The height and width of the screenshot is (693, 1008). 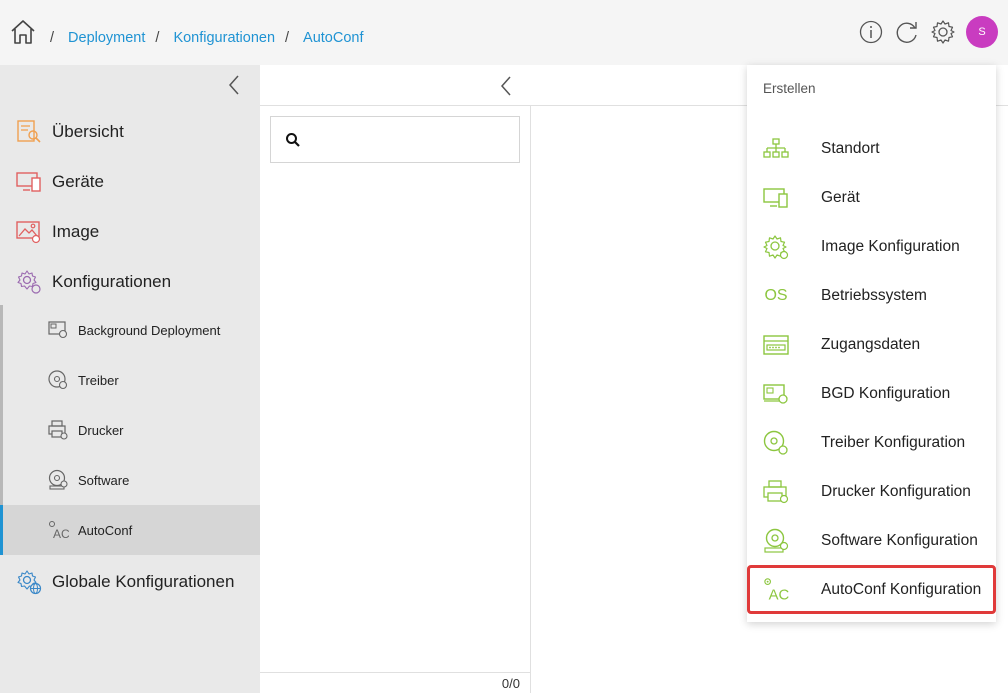 I want to click on menu-item-label: Drucker Konfiguration, so click(x=896, y=491).